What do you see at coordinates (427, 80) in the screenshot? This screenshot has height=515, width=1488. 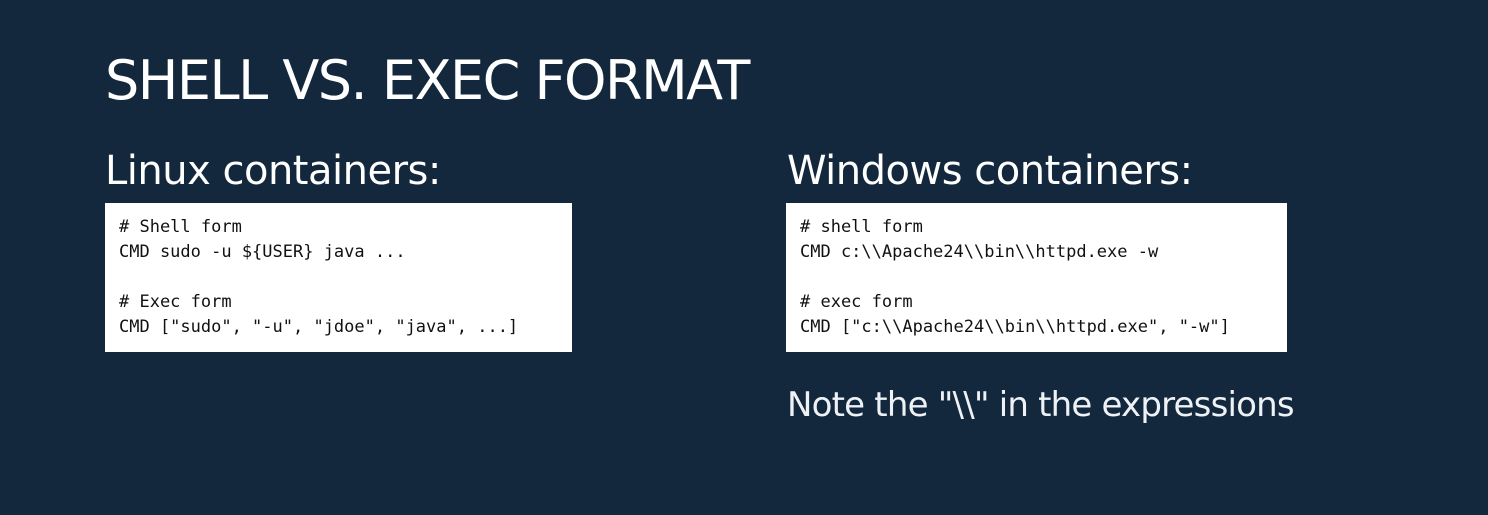 I see `slide-title: SHELL VS. EXEC FORMAT` at bounding box center [427, 80].